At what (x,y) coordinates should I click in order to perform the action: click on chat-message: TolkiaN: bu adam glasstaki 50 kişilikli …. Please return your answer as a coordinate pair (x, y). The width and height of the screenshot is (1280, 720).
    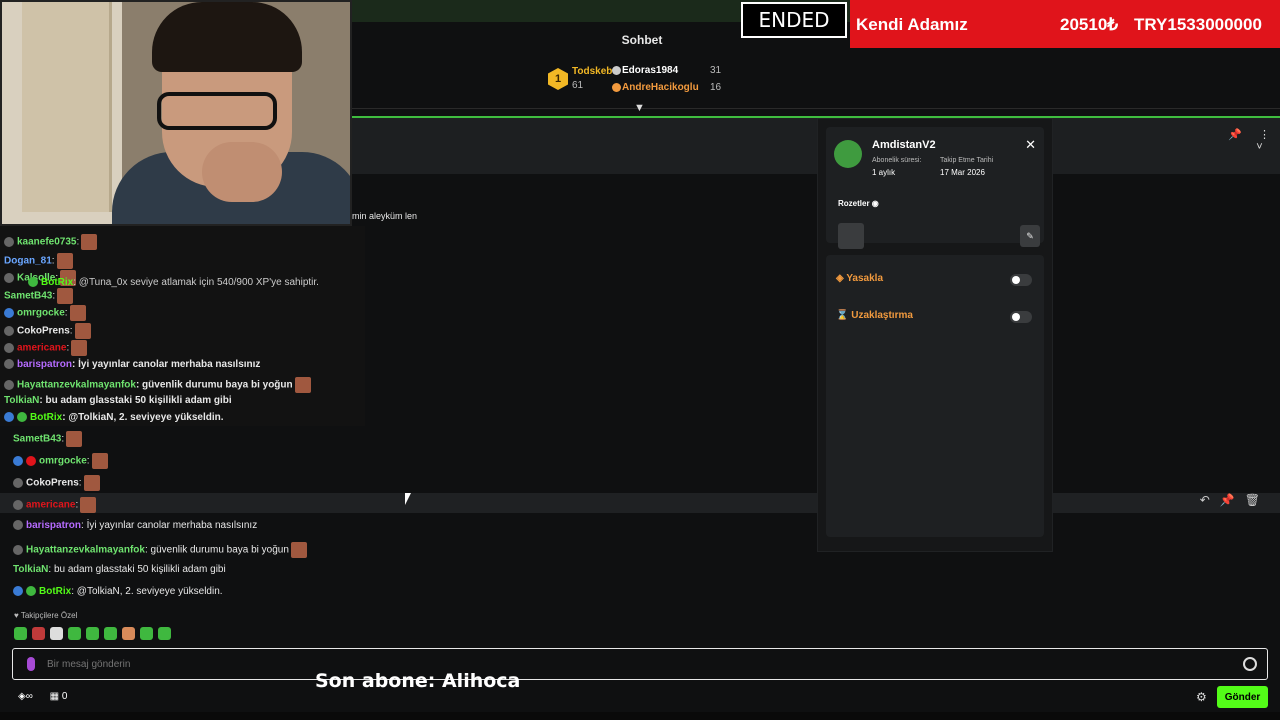
    Looking at the image, I should click on (119, 569).